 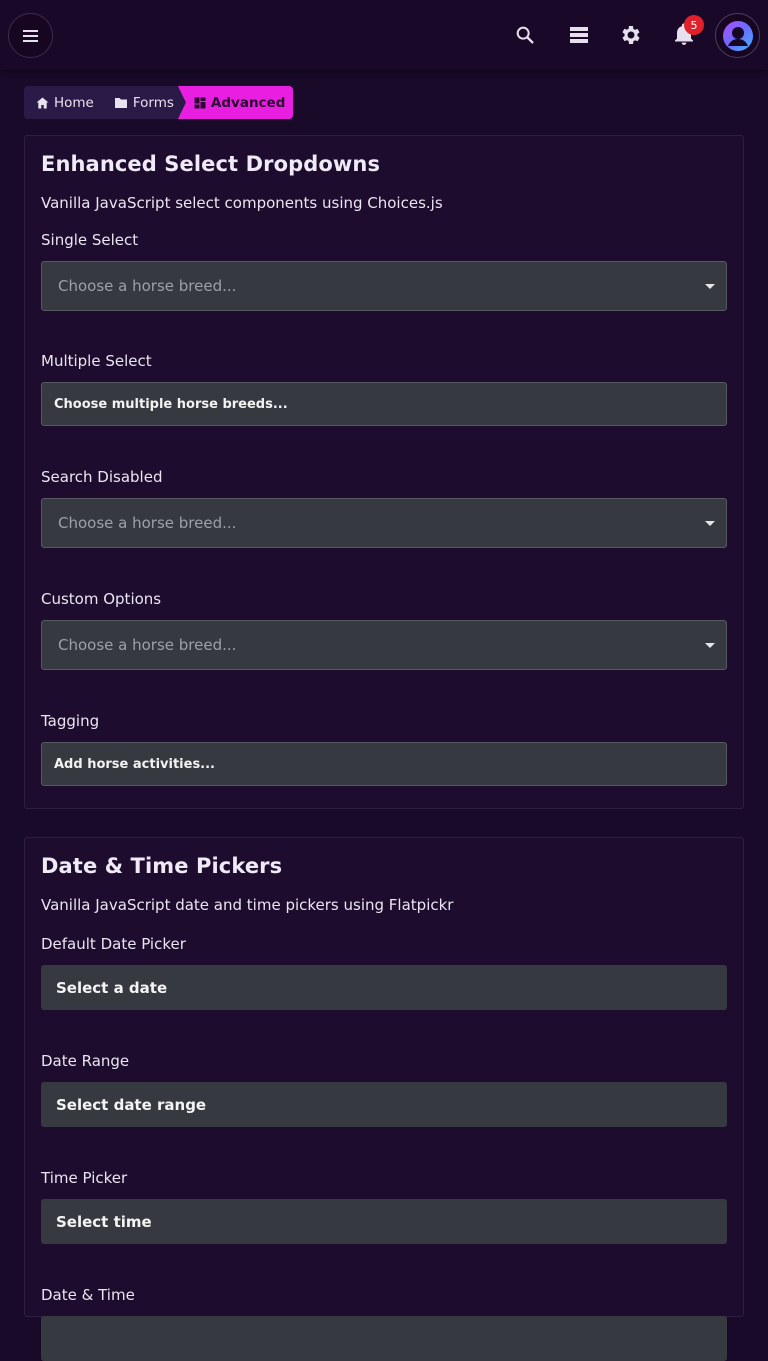 I want to click on date-range-label: Date Range, so click(x=85, y=1061).